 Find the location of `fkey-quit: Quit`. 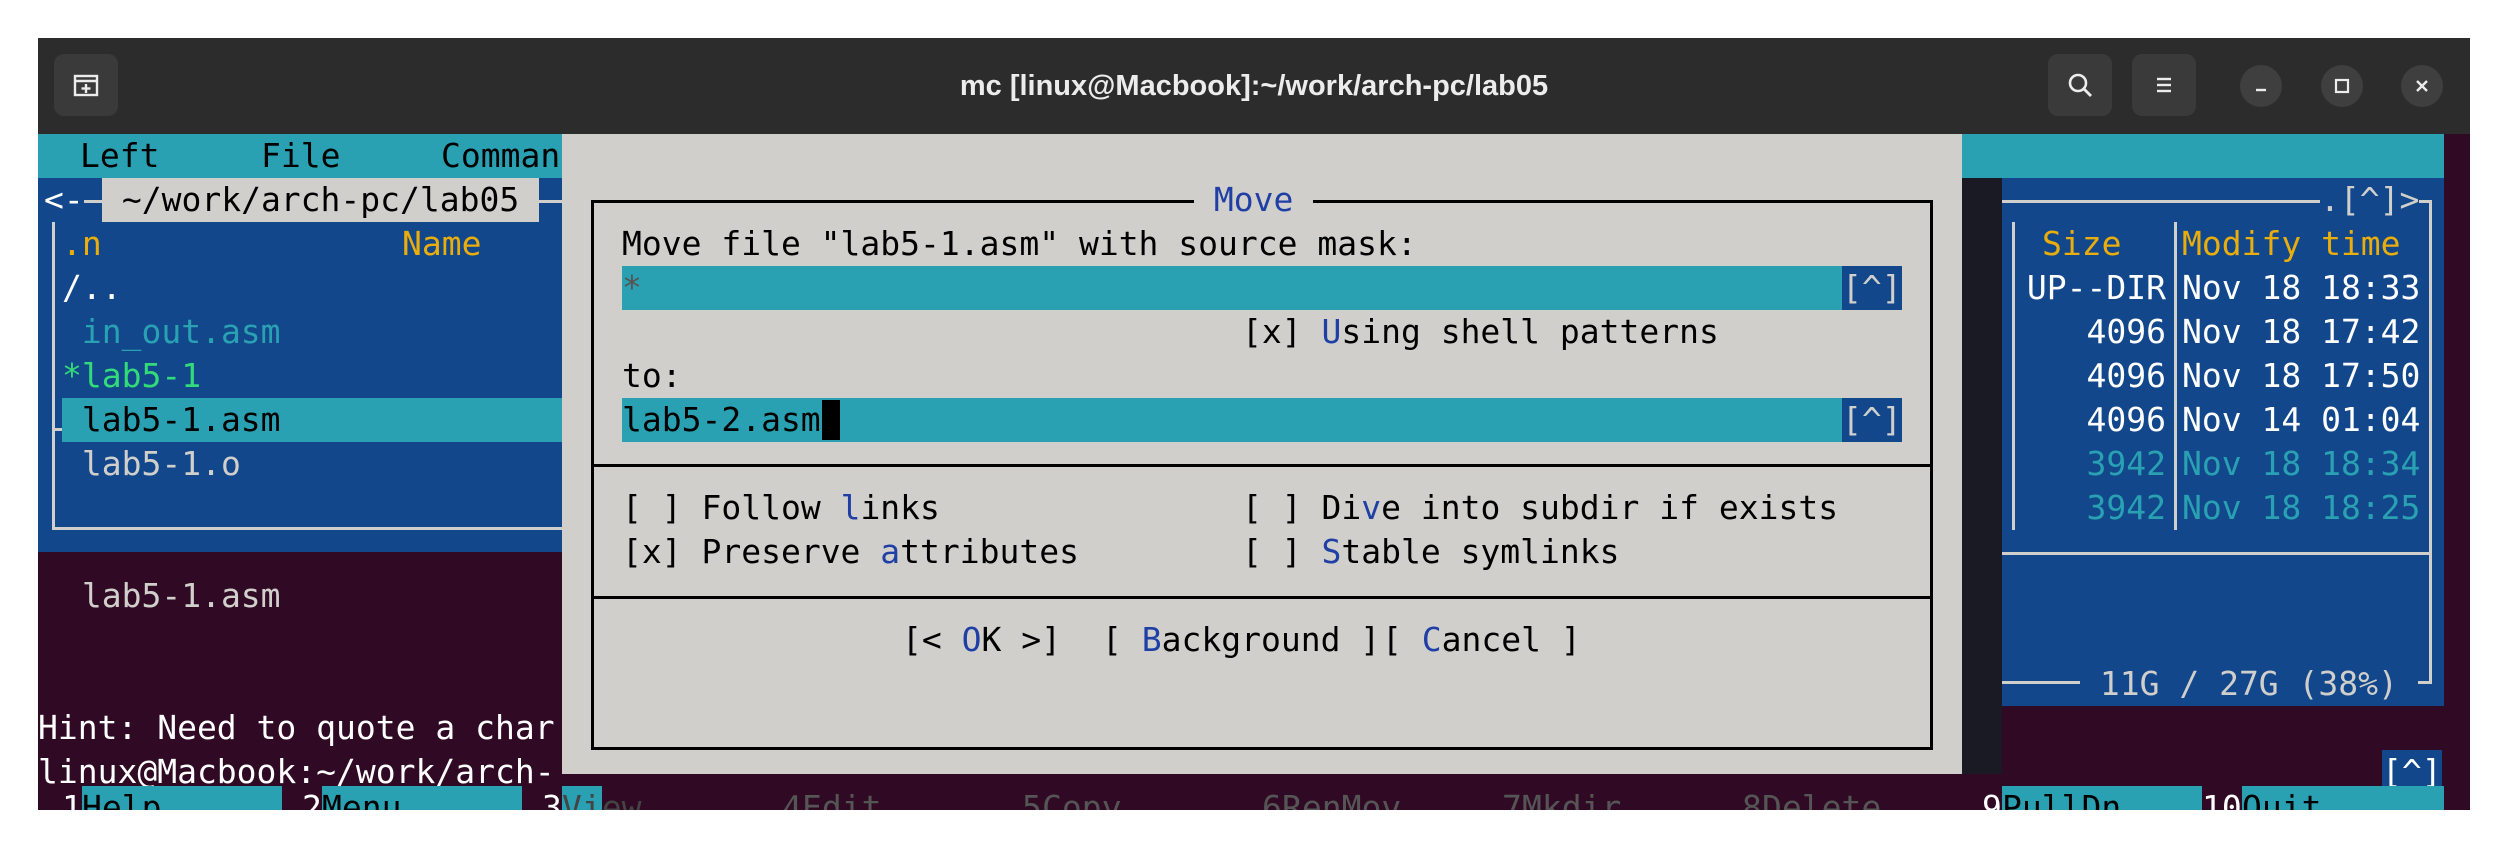

fkey-quit: Quit is located at coordinates (2343, 798).